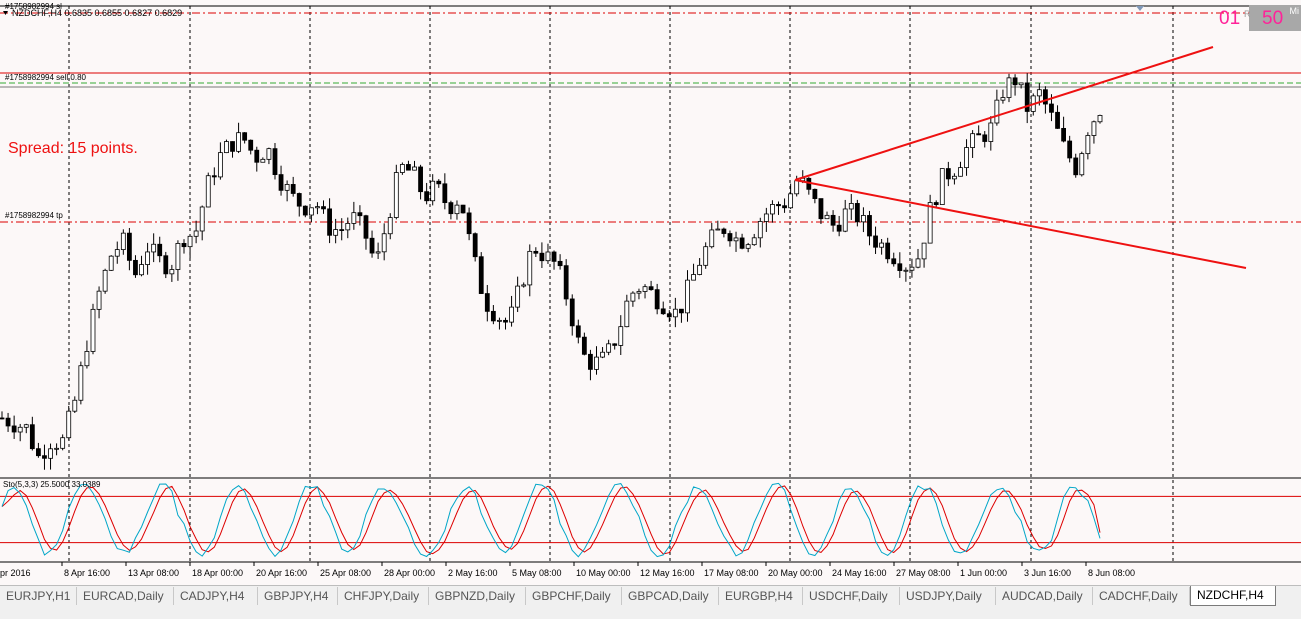 The image size is (1301, 619). I want to click on chart-tab: GBPCAD,Daily, so click(670, 596).